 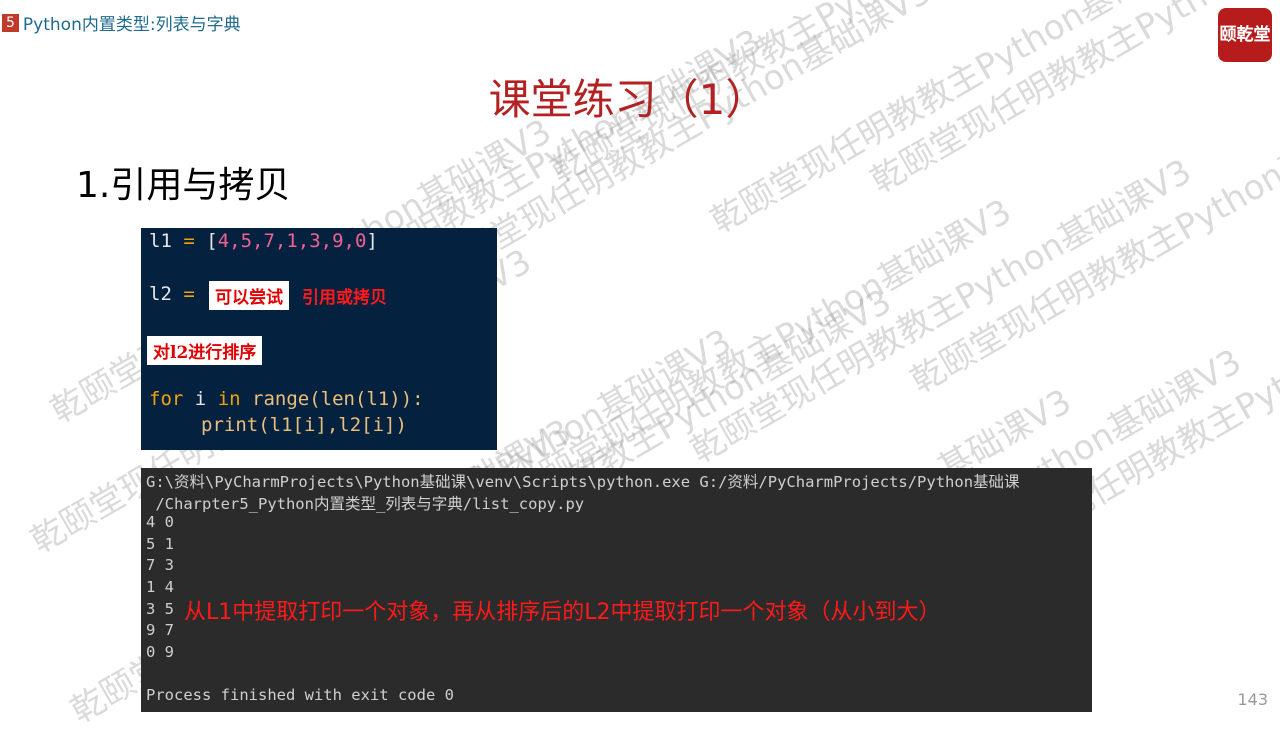 What do you see at coordinates (183, 185) in the screenshot?
I see `slide-subtitle: 1.引用与拷贝` at bounding box center [183, 185].